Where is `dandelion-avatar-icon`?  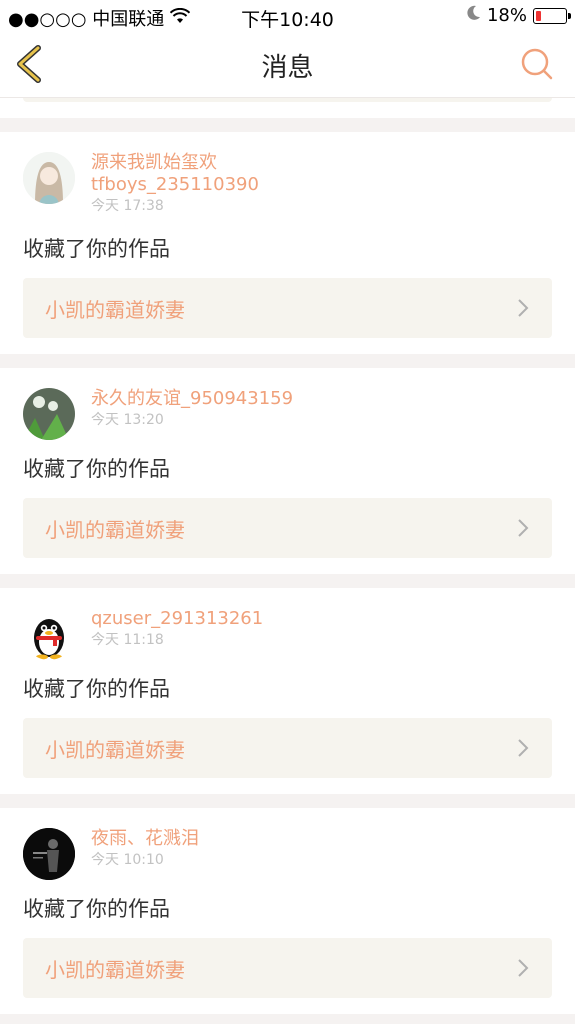
dandelion-avatar-icon is located at coordinates (49, 414).